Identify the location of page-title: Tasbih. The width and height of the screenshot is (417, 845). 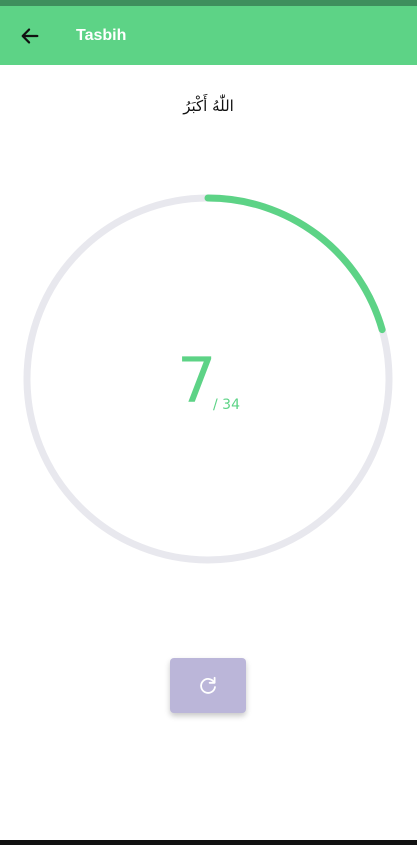
(101, 35).